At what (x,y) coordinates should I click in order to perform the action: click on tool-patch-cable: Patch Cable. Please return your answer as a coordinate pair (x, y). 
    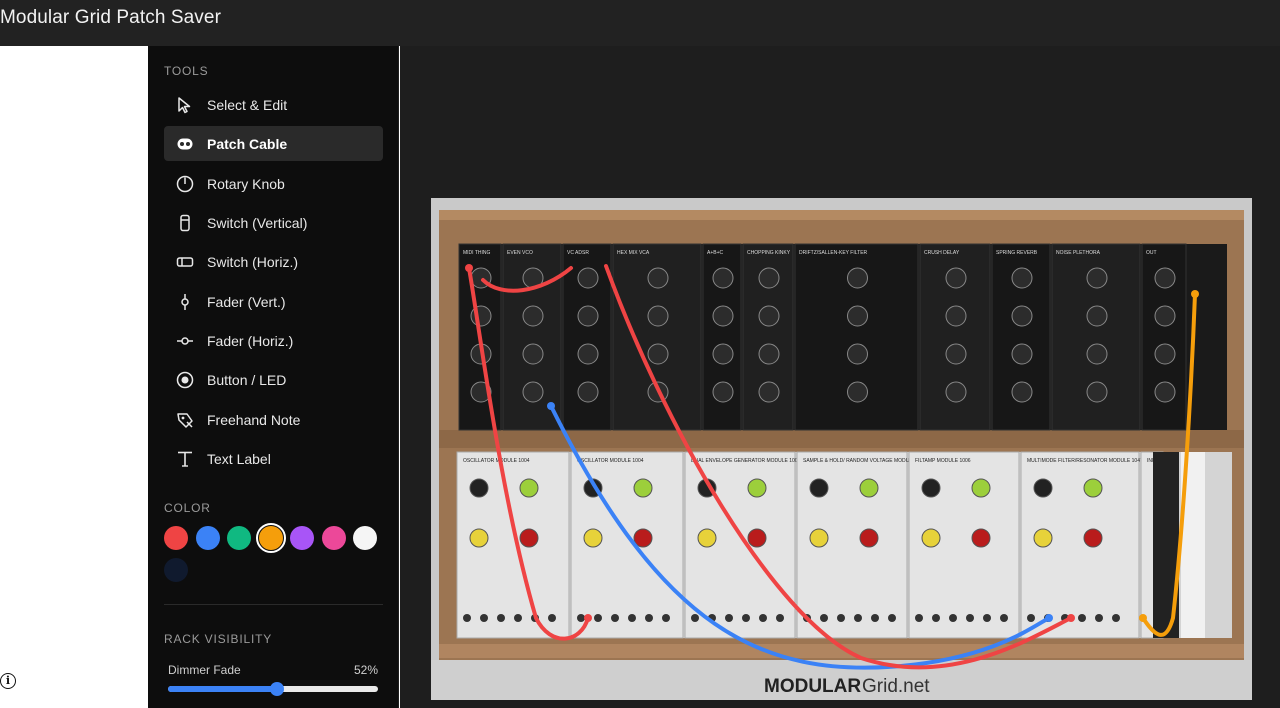
    Looking at the image, I should click on (273, 143).